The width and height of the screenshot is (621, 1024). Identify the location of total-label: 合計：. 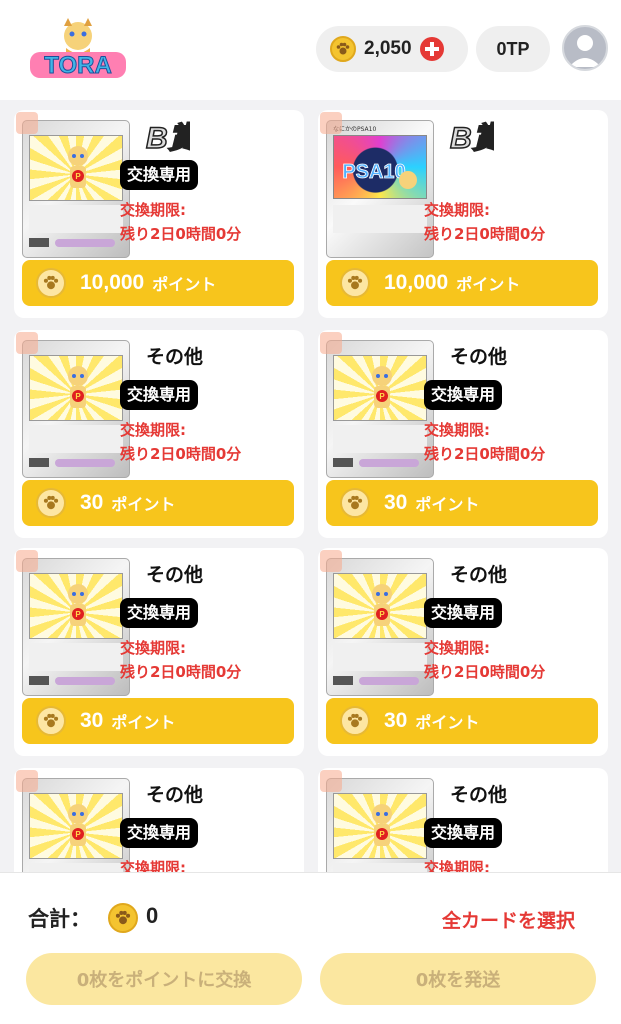
(59, 919).